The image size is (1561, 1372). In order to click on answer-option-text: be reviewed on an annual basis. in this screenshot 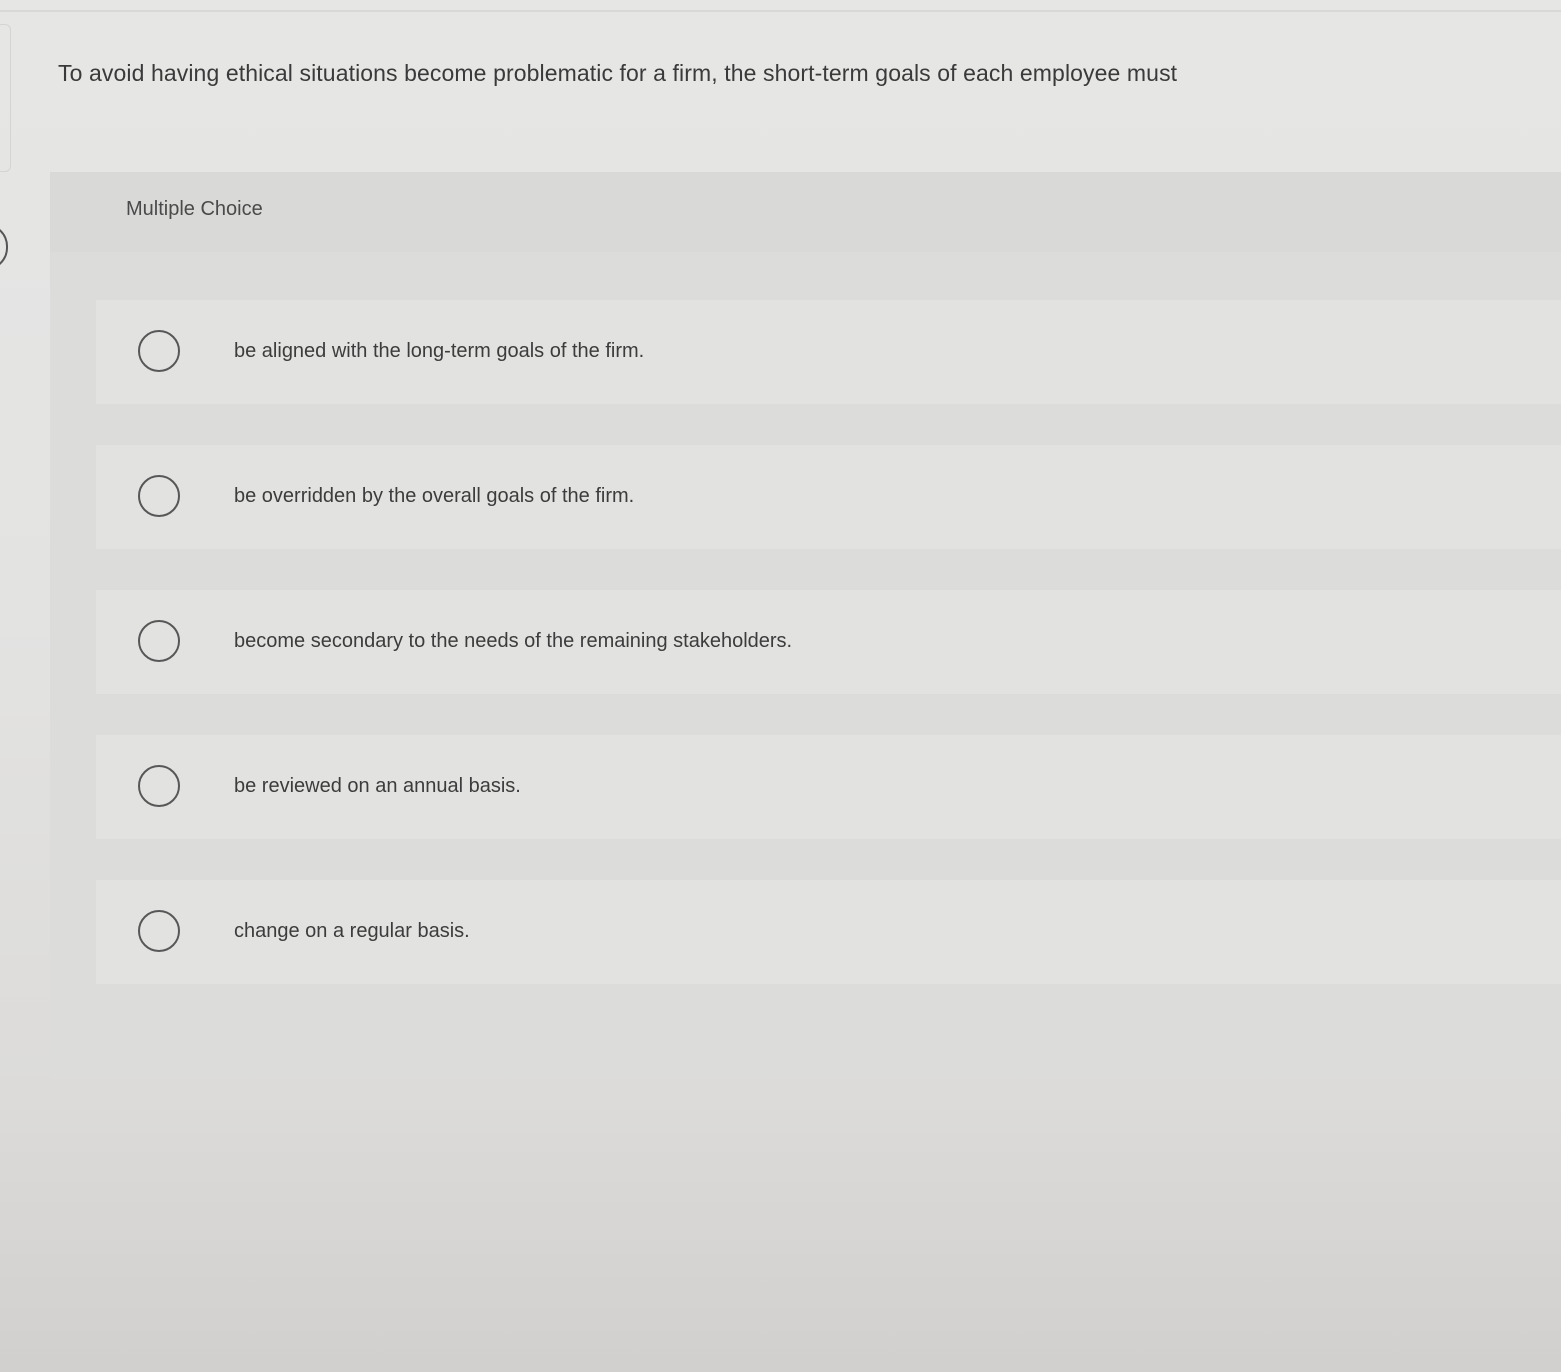, I will do `click(377, 786)`.